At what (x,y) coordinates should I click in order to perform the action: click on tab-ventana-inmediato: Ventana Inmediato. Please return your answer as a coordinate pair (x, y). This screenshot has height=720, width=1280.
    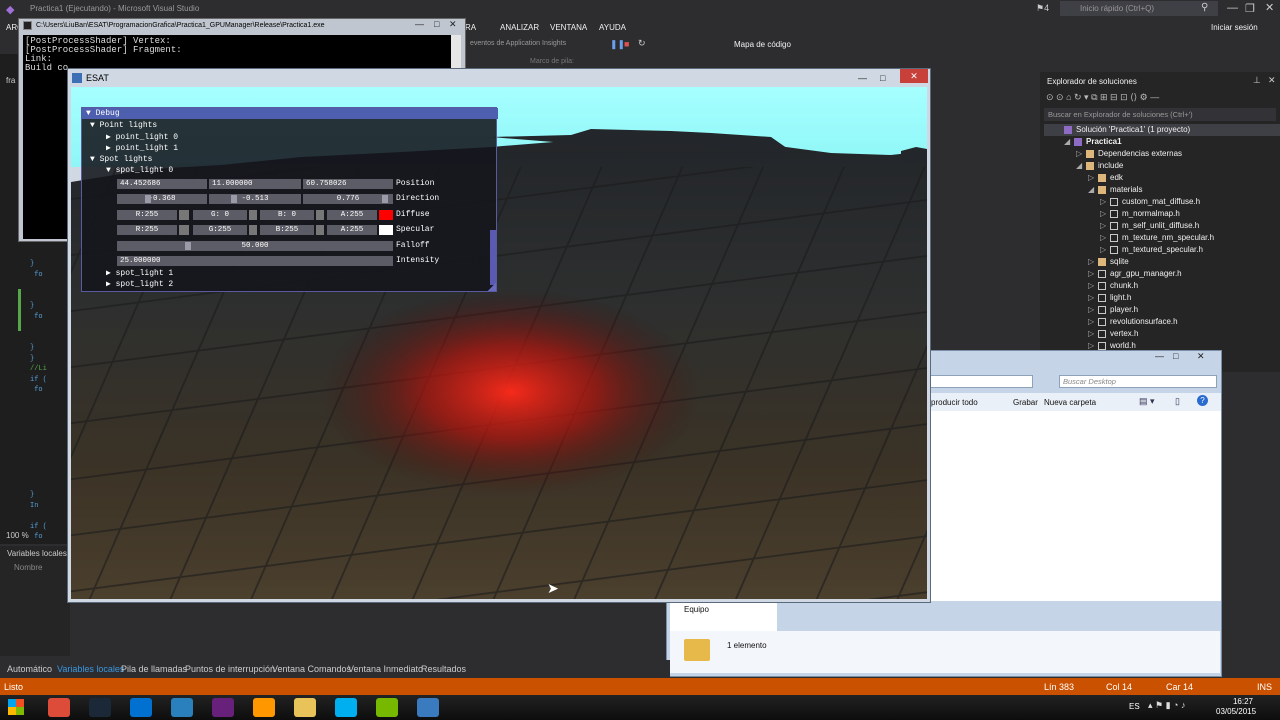
    Looking at the image, I should click on (385, 669).